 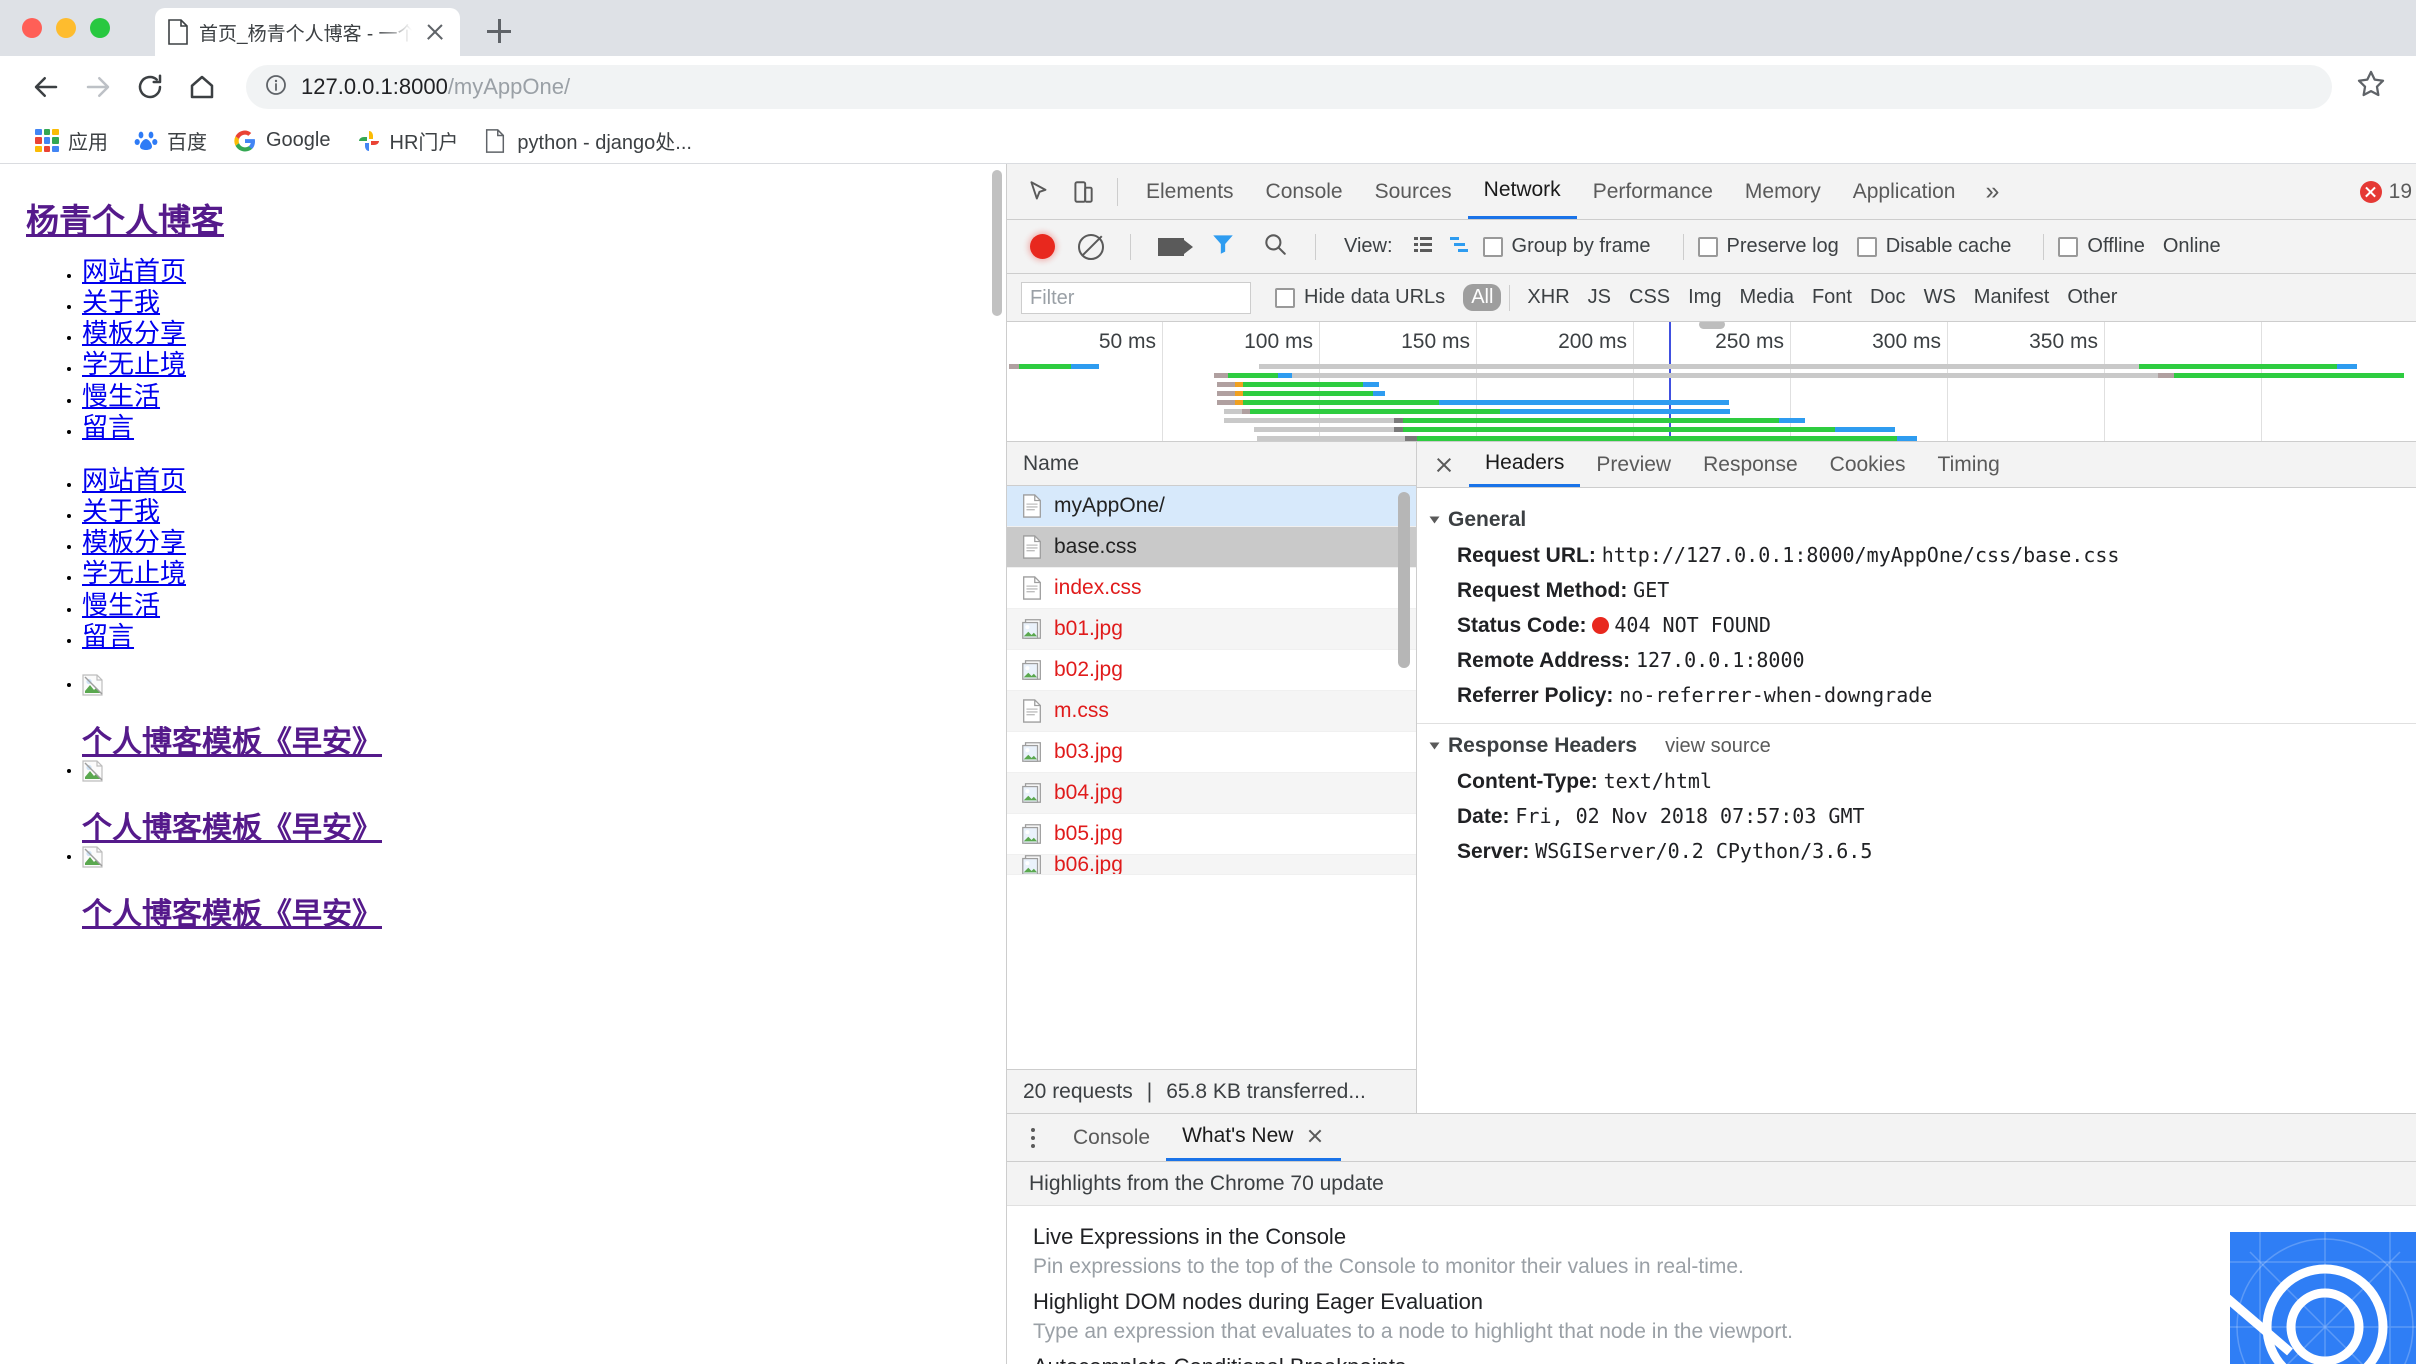 I want to click on table-row: base.css, so click(x=1211, y=547).